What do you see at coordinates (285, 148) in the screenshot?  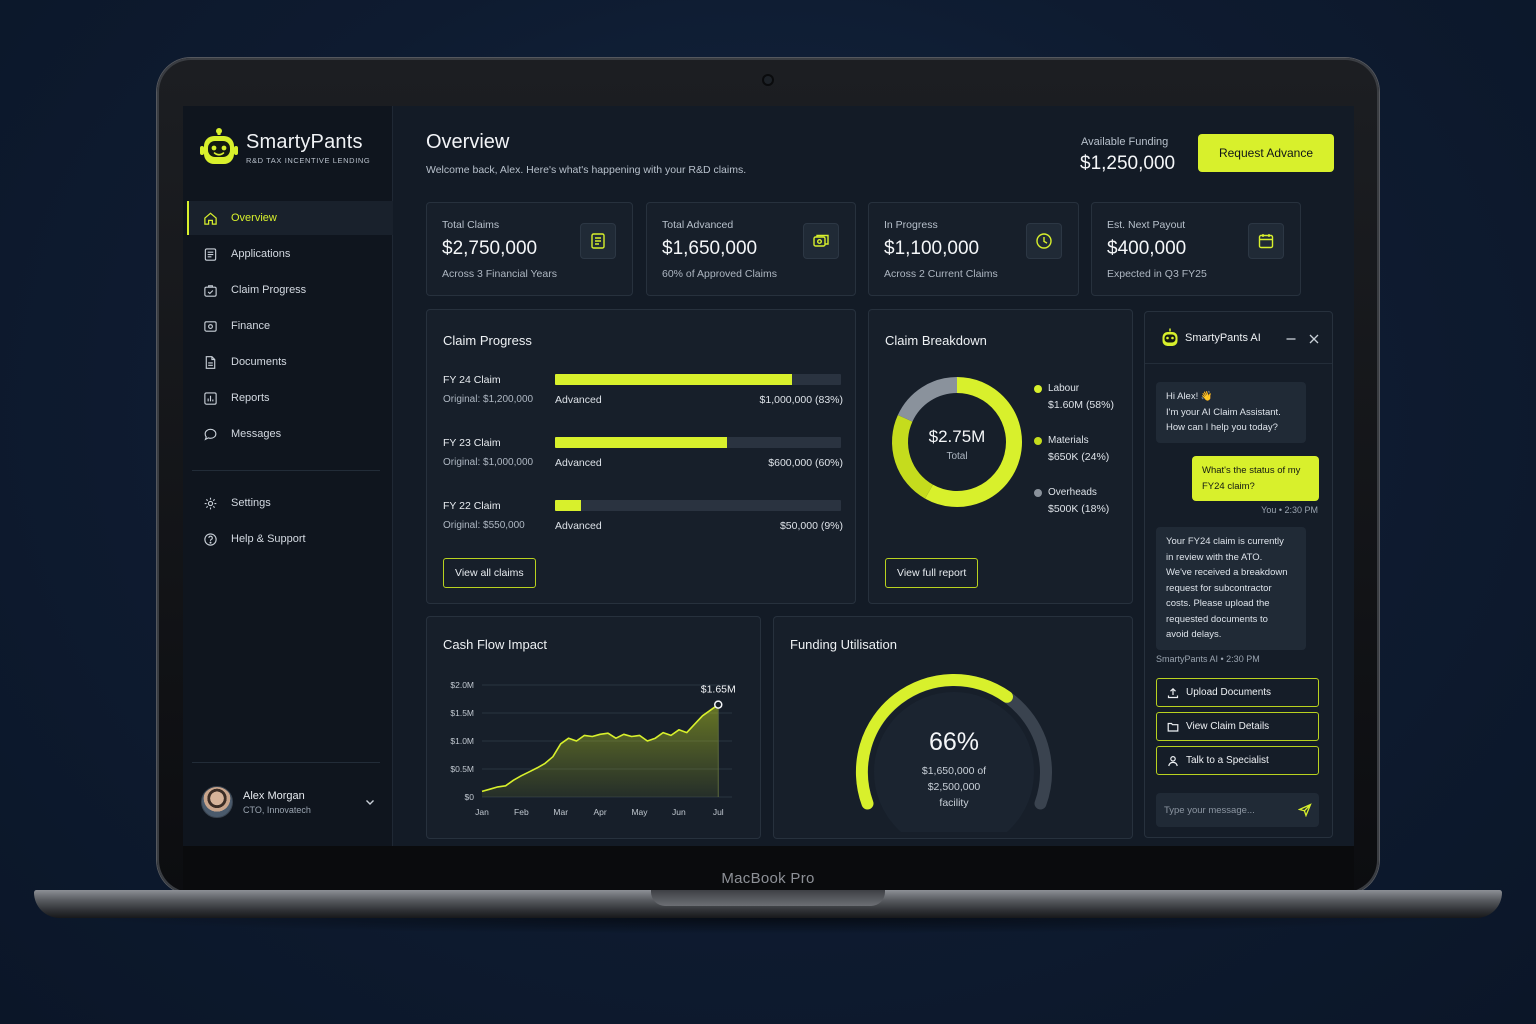 I see `brand-logo: SmartyPants R&D TAX INCENTIVE LENDING` at bounding box center [285, 148].